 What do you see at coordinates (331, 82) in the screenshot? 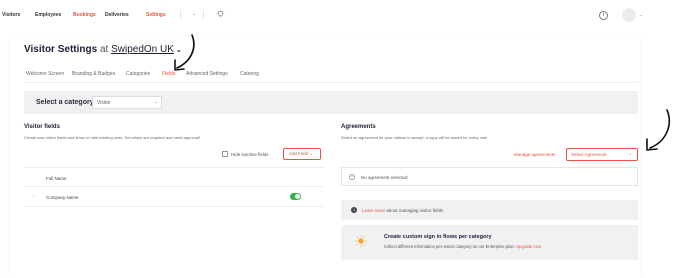
I see `tabs-divider` at bounding box center [331, 82].